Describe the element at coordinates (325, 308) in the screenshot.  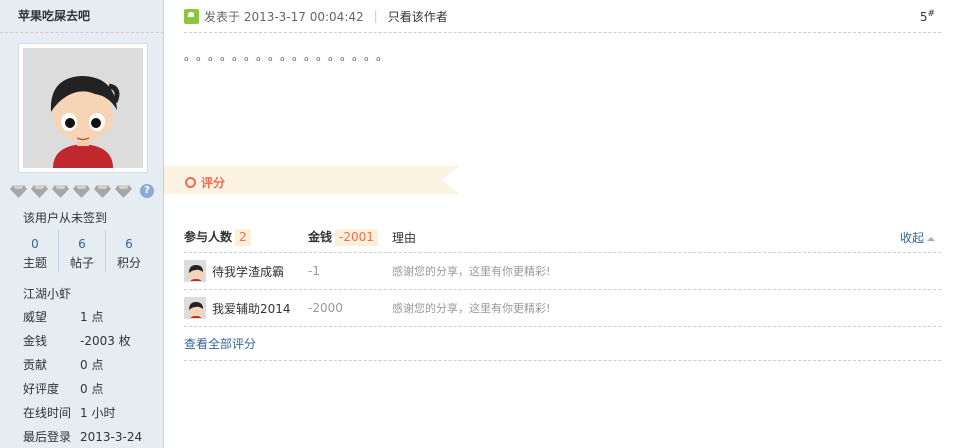
I see `rating-amount: -2000` at that location.